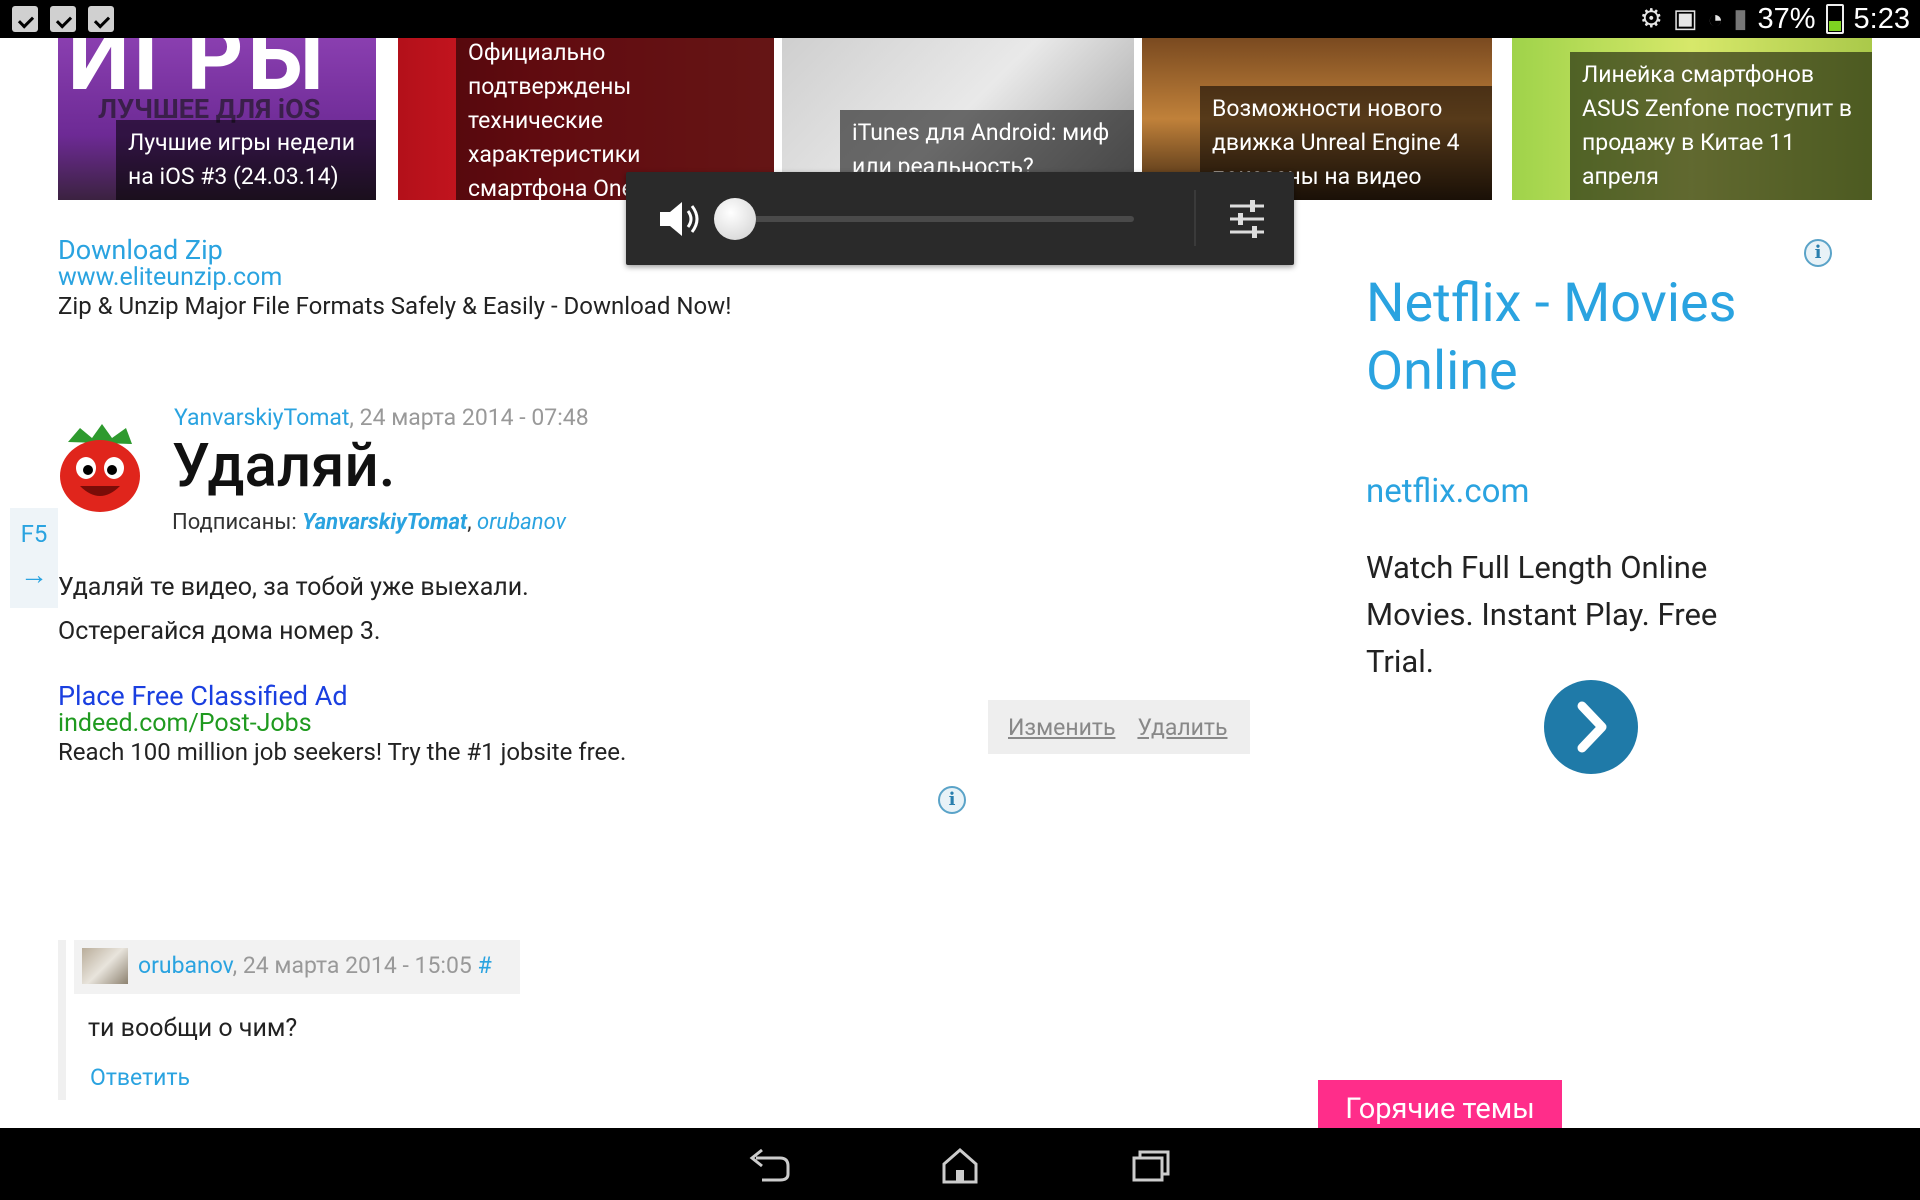 The width and height of the screenshot is (1920, 1200). I want to click on reply-meta: orubanov, 24 марта 2014 - 15:05 #, so click(315, 965).